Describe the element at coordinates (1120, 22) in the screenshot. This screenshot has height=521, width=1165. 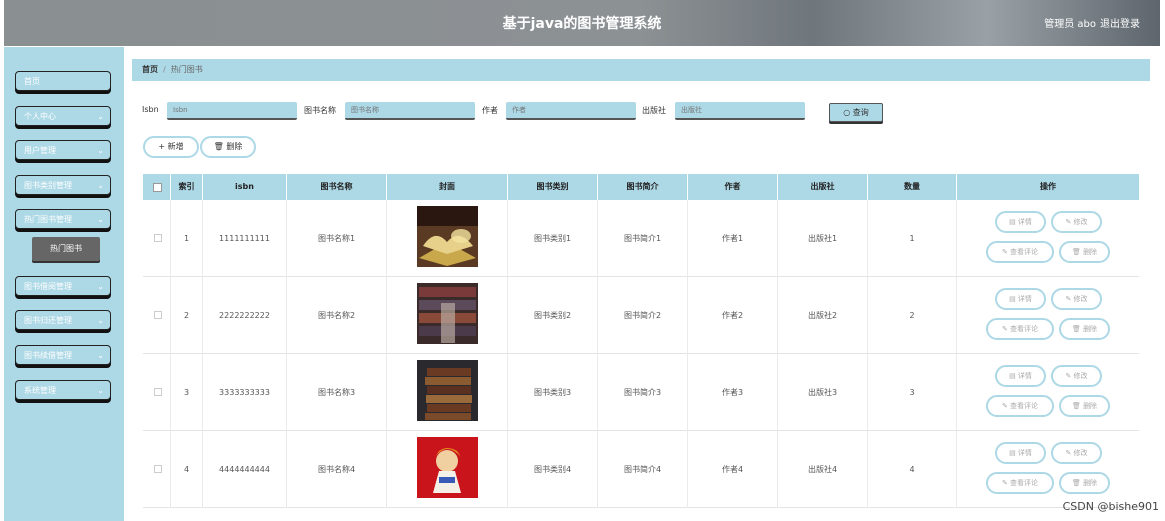
I see `logout-link: 退出登录` at that location.